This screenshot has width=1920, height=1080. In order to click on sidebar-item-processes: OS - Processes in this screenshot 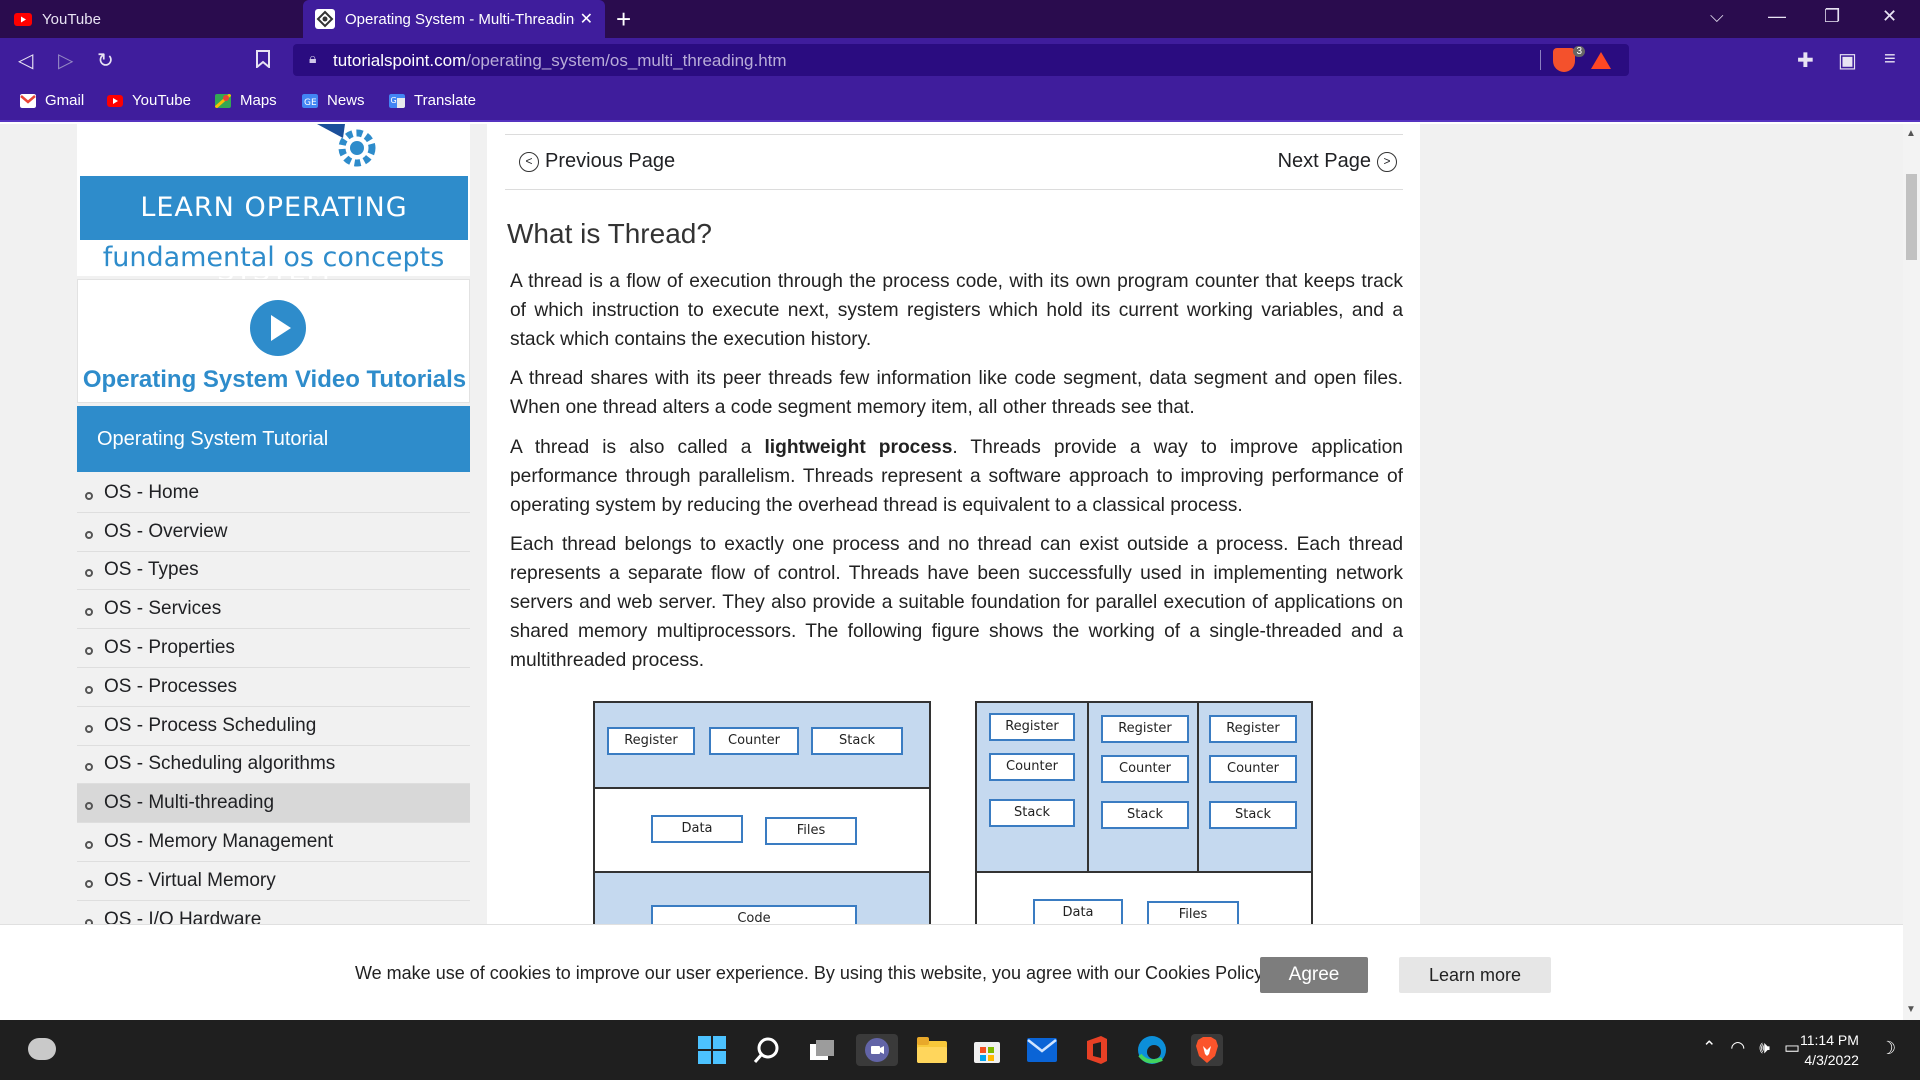, I will do `click(273, 687)`.